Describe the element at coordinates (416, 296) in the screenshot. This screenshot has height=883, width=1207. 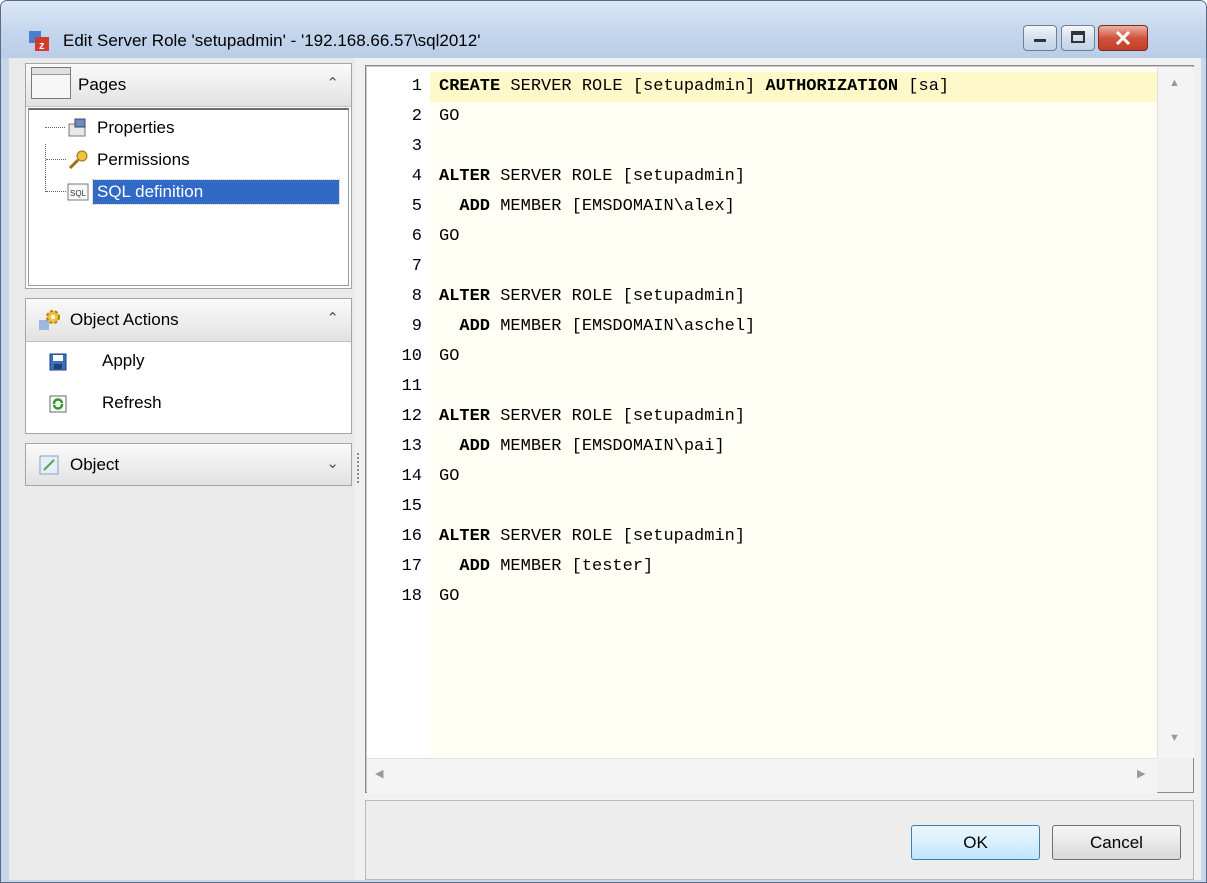
I see `line-number: 8` at that location.